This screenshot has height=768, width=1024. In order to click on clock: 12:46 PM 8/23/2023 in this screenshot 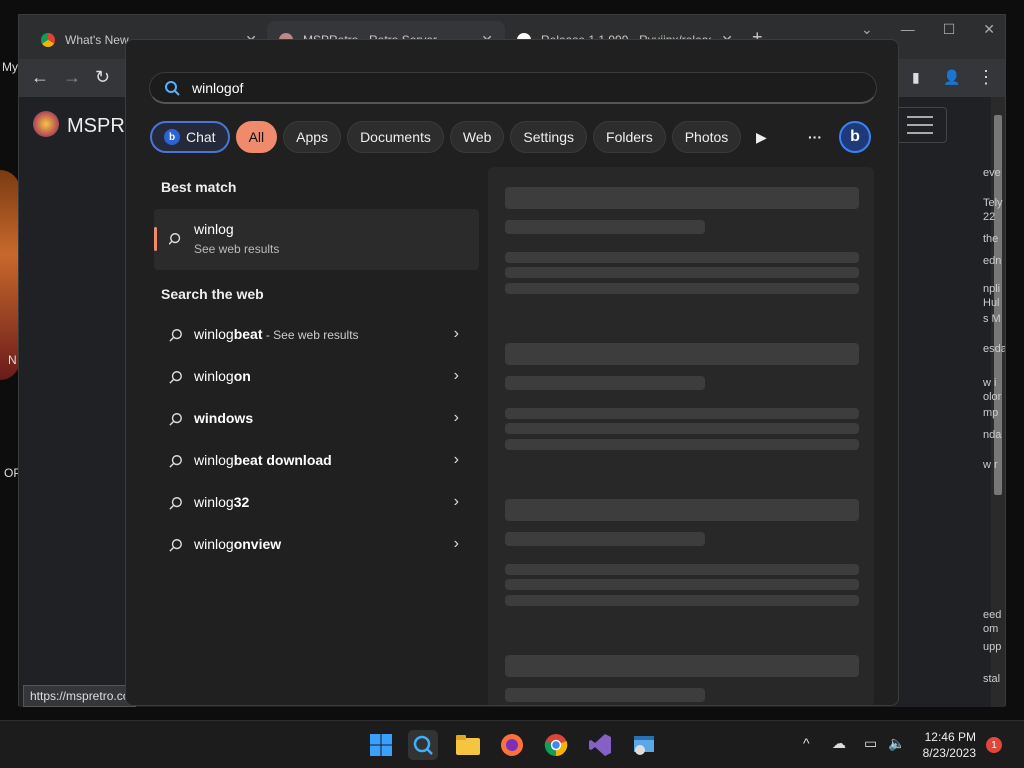, I will do `click(949, 745)`.